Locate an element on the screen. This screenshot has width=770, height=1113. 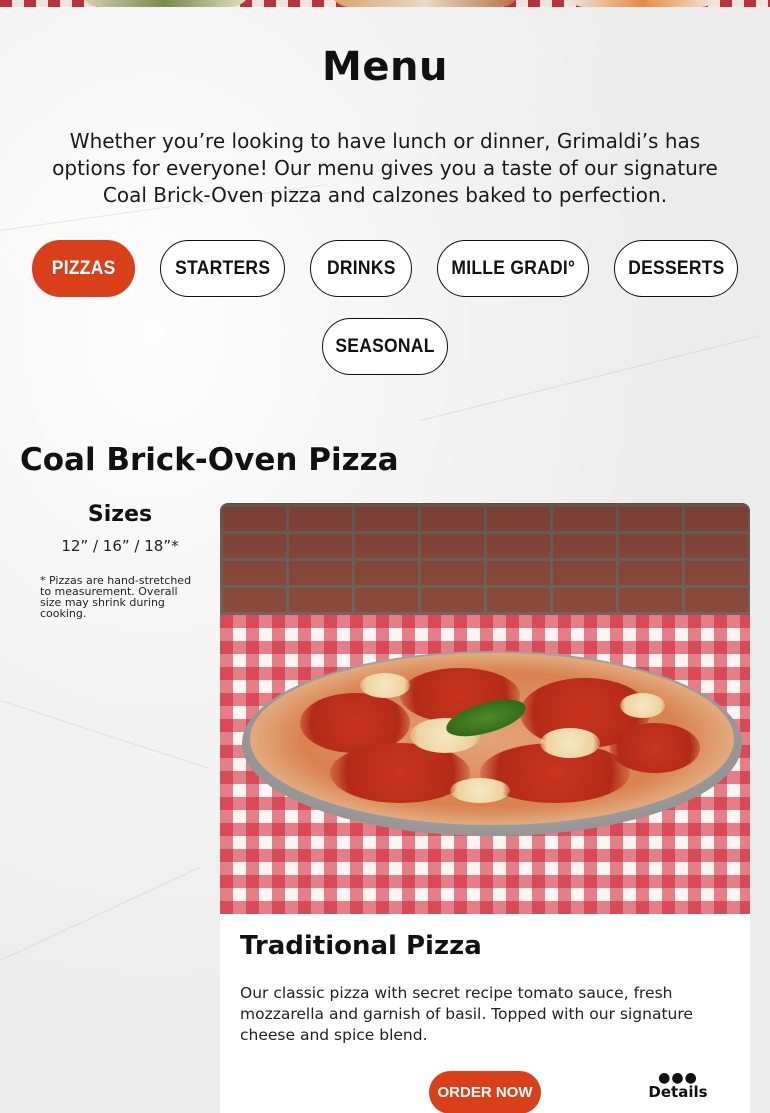
order-now-label: Order Now is located at coordinates (485, 1092).